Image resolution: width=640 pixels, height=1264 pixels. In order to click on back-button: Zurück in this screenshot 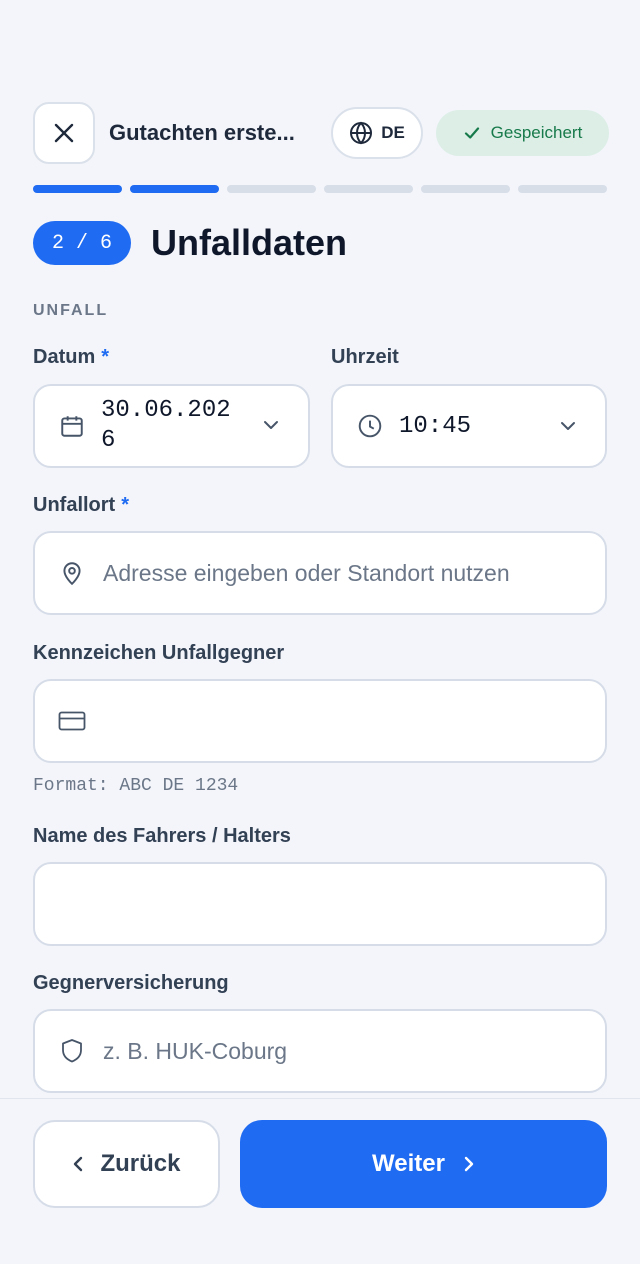, I will do `click(126, 1164)`.